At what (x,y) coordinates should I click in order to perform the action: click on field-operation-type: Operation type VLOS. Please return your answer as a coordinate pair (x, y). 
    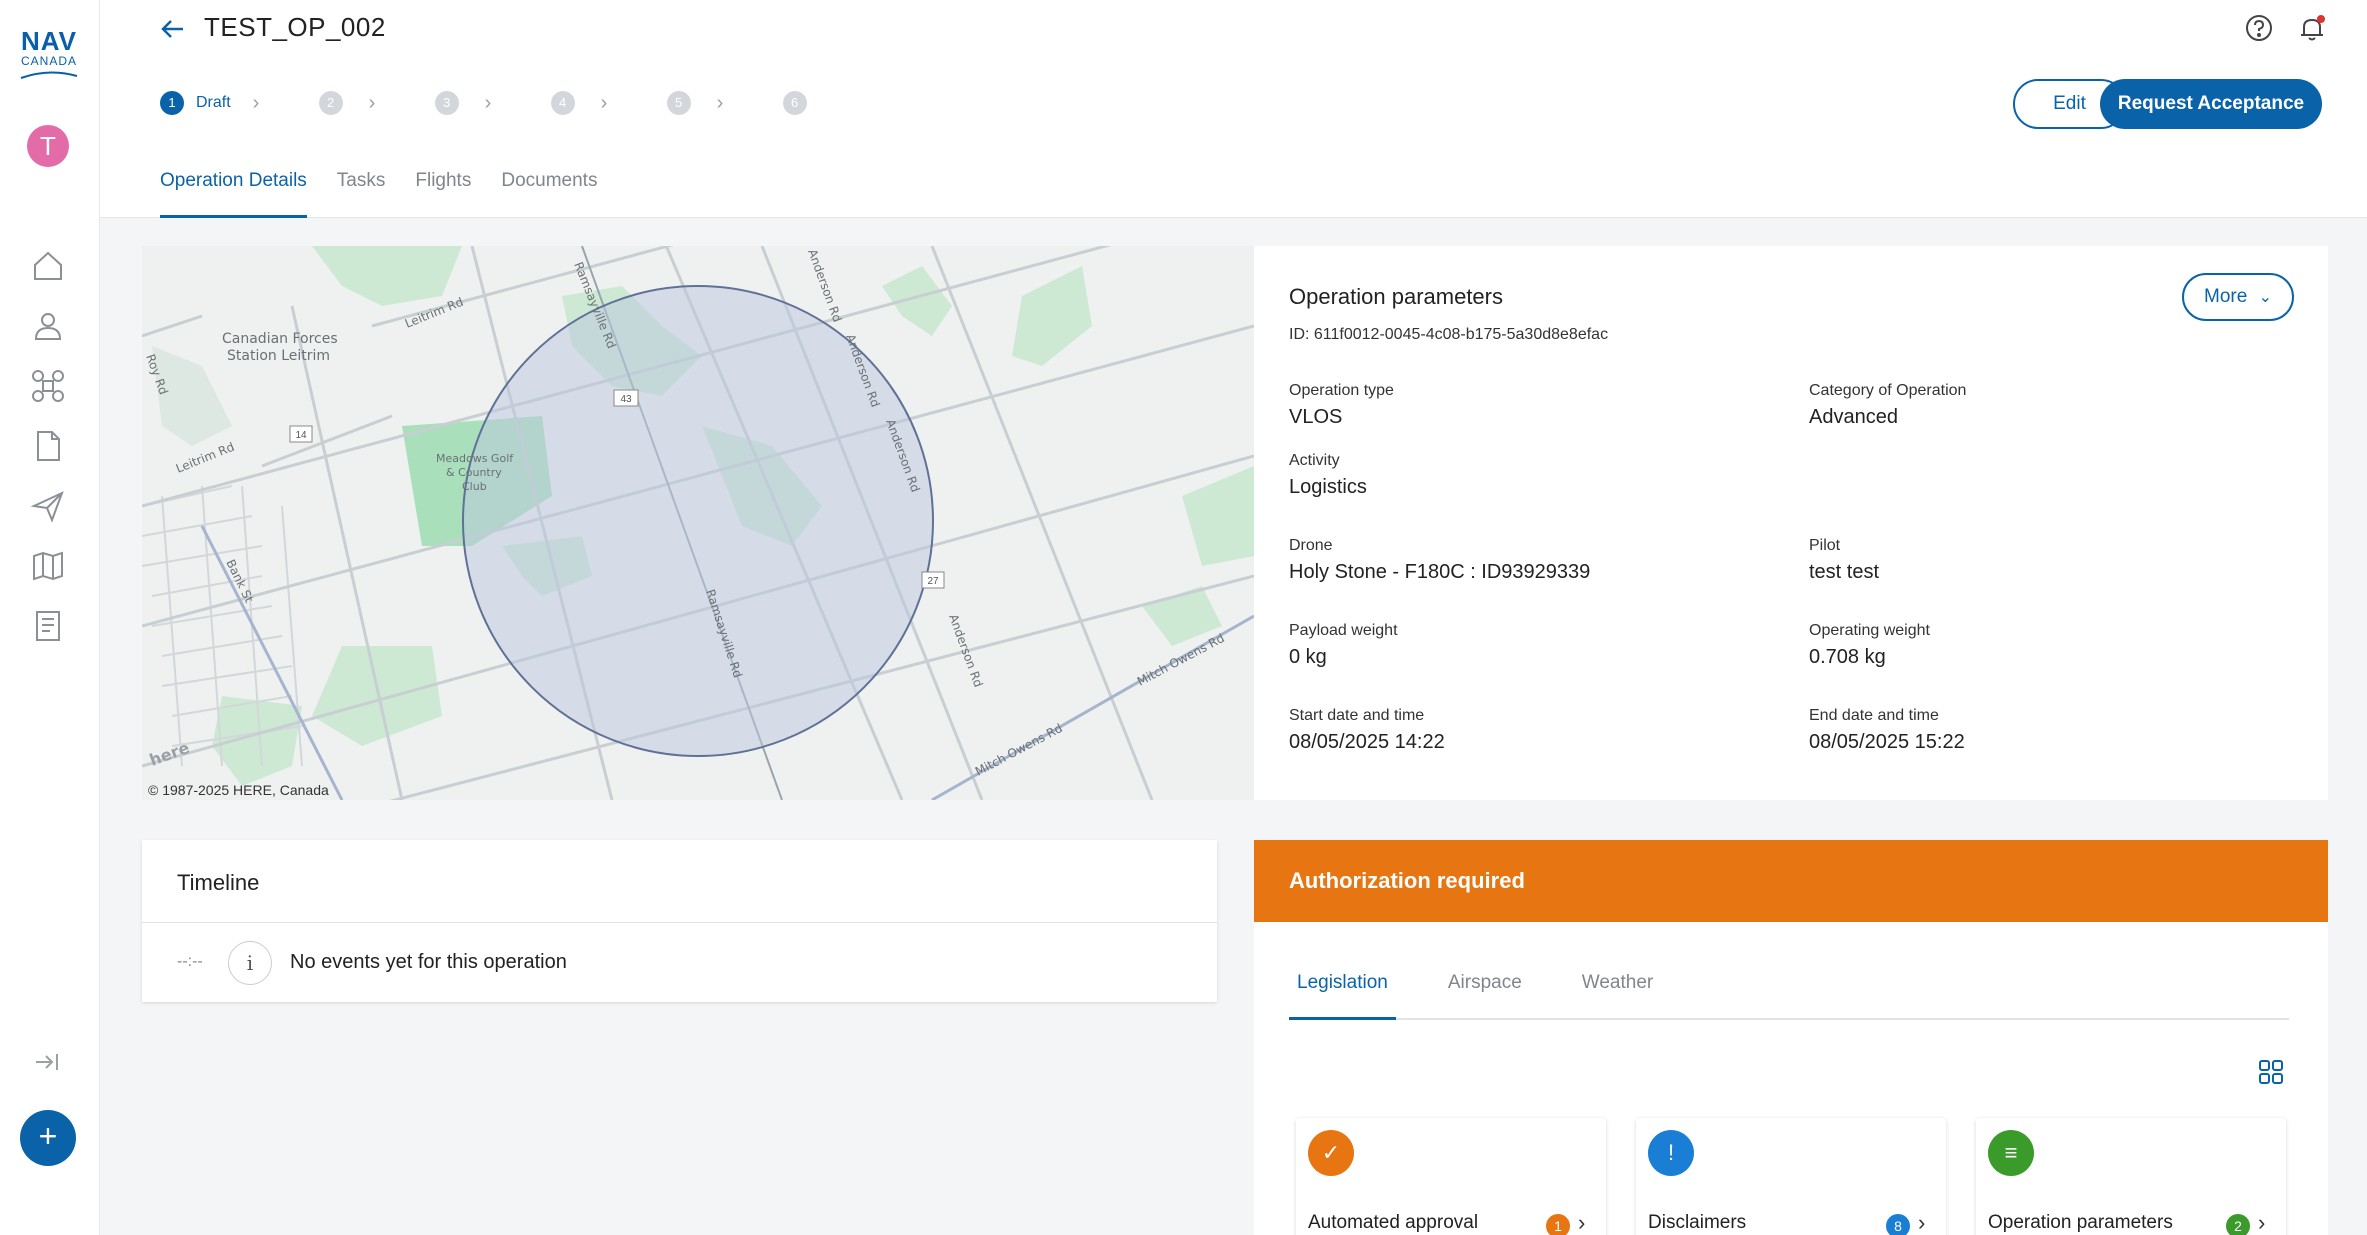
    Looking at the image, I should click on (1341, 405).